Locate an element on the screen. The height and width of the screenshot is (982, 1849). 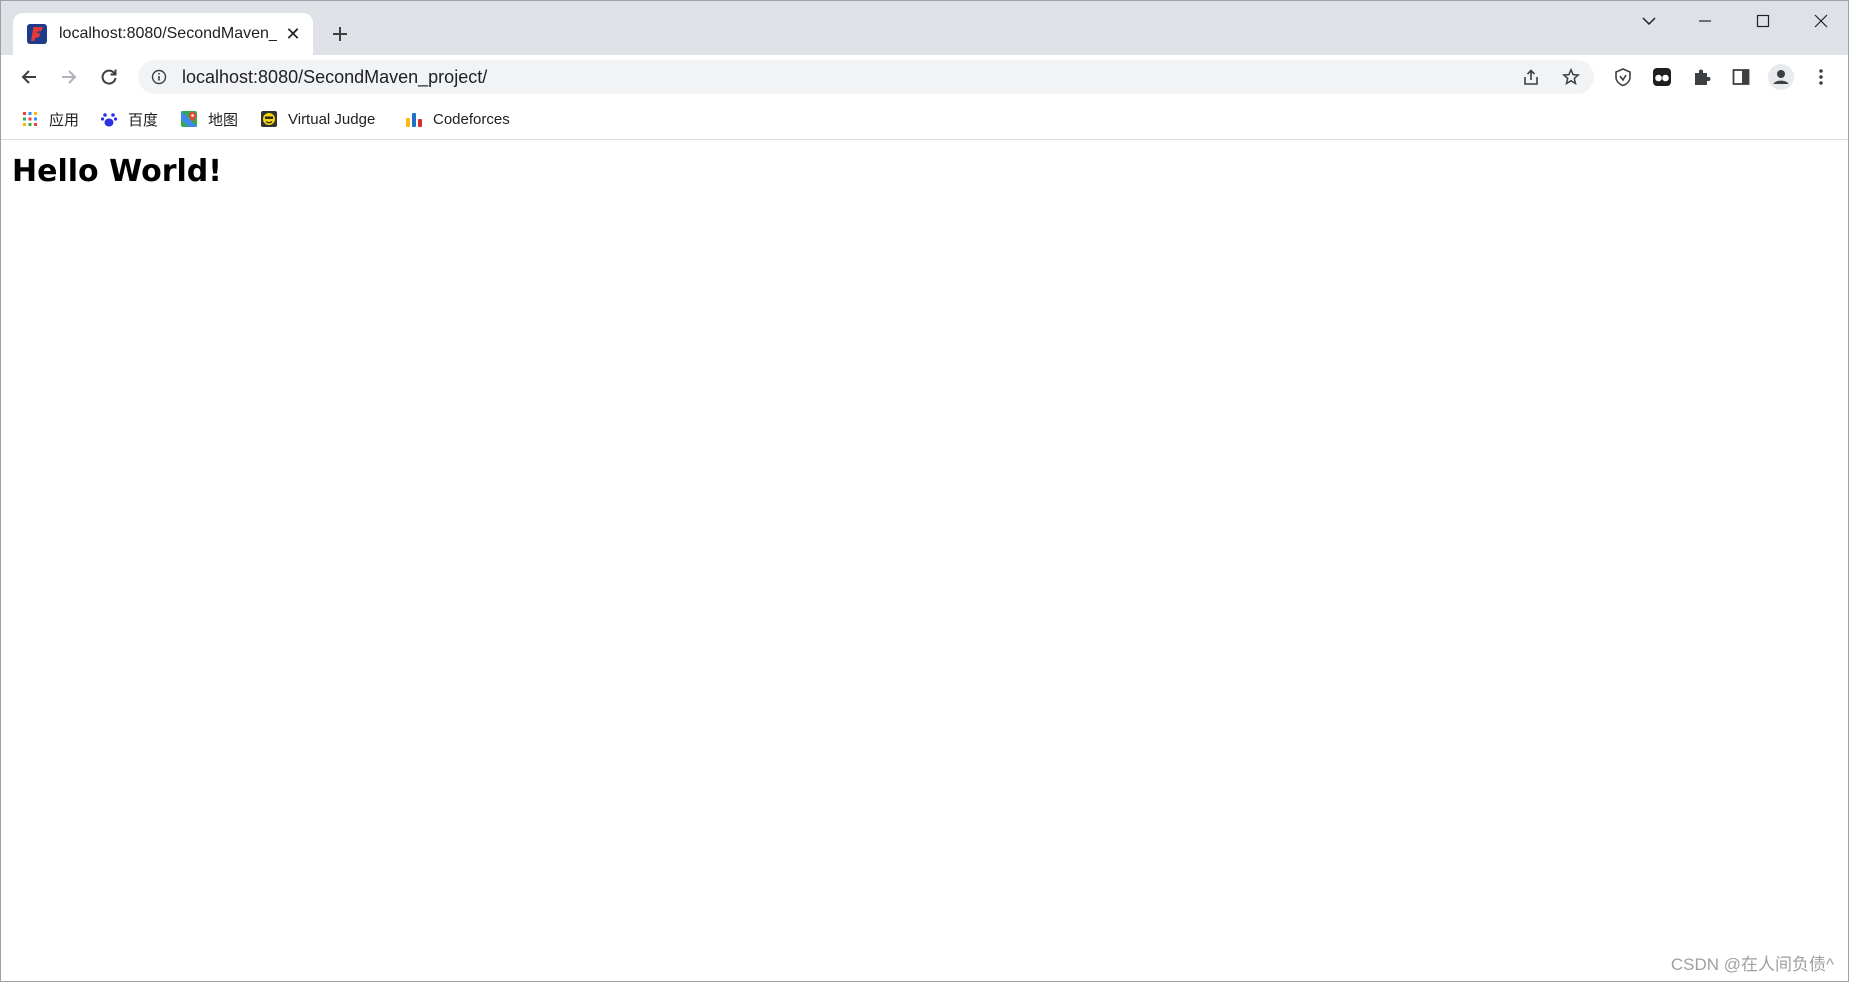
bookmark-maps: 地图 is located at coordinates (209, 119).